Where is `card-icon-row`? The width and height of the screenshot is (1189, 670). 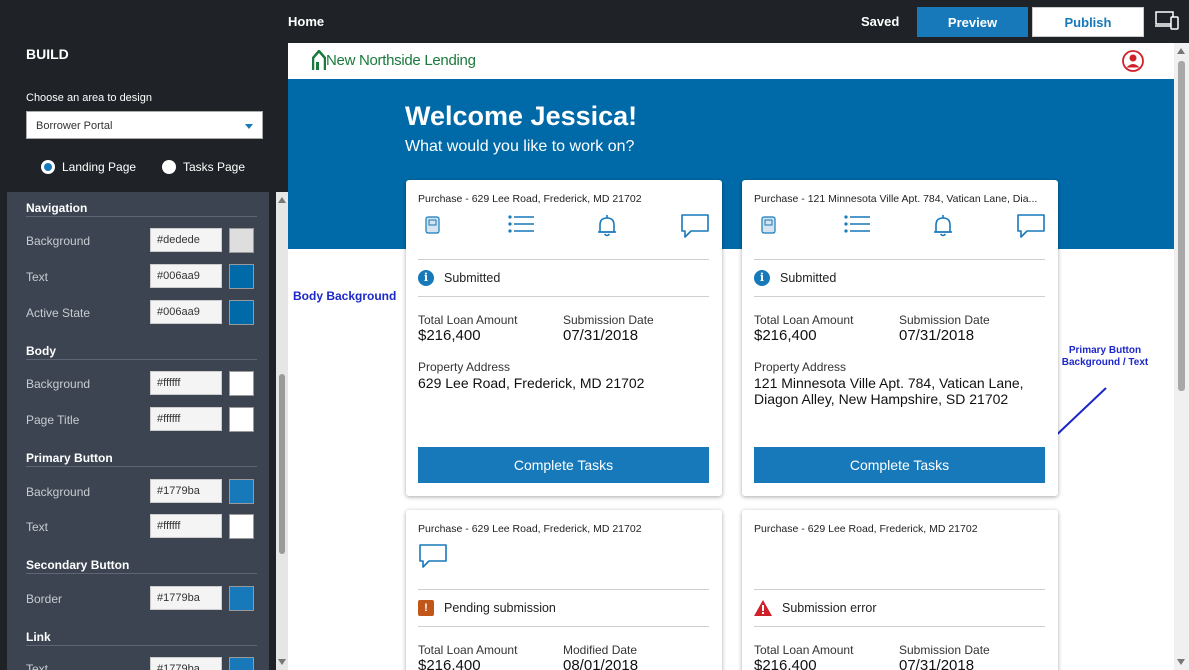
card-icon-row is located at coordinates (564, 227).